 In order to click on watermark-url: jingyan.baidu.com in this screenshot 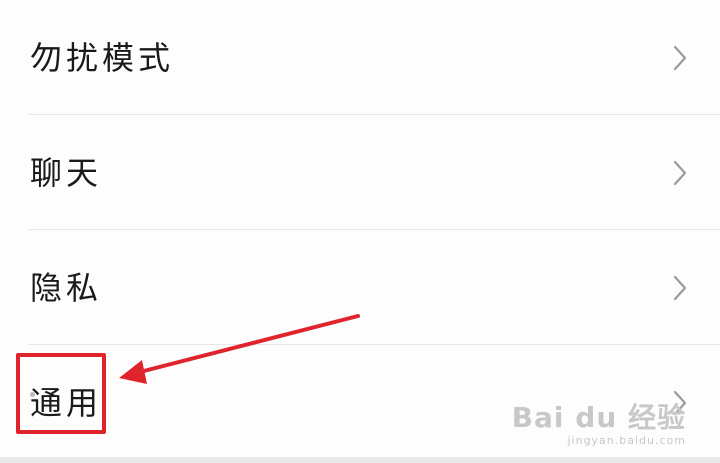, I will do `click(626, 440)`.